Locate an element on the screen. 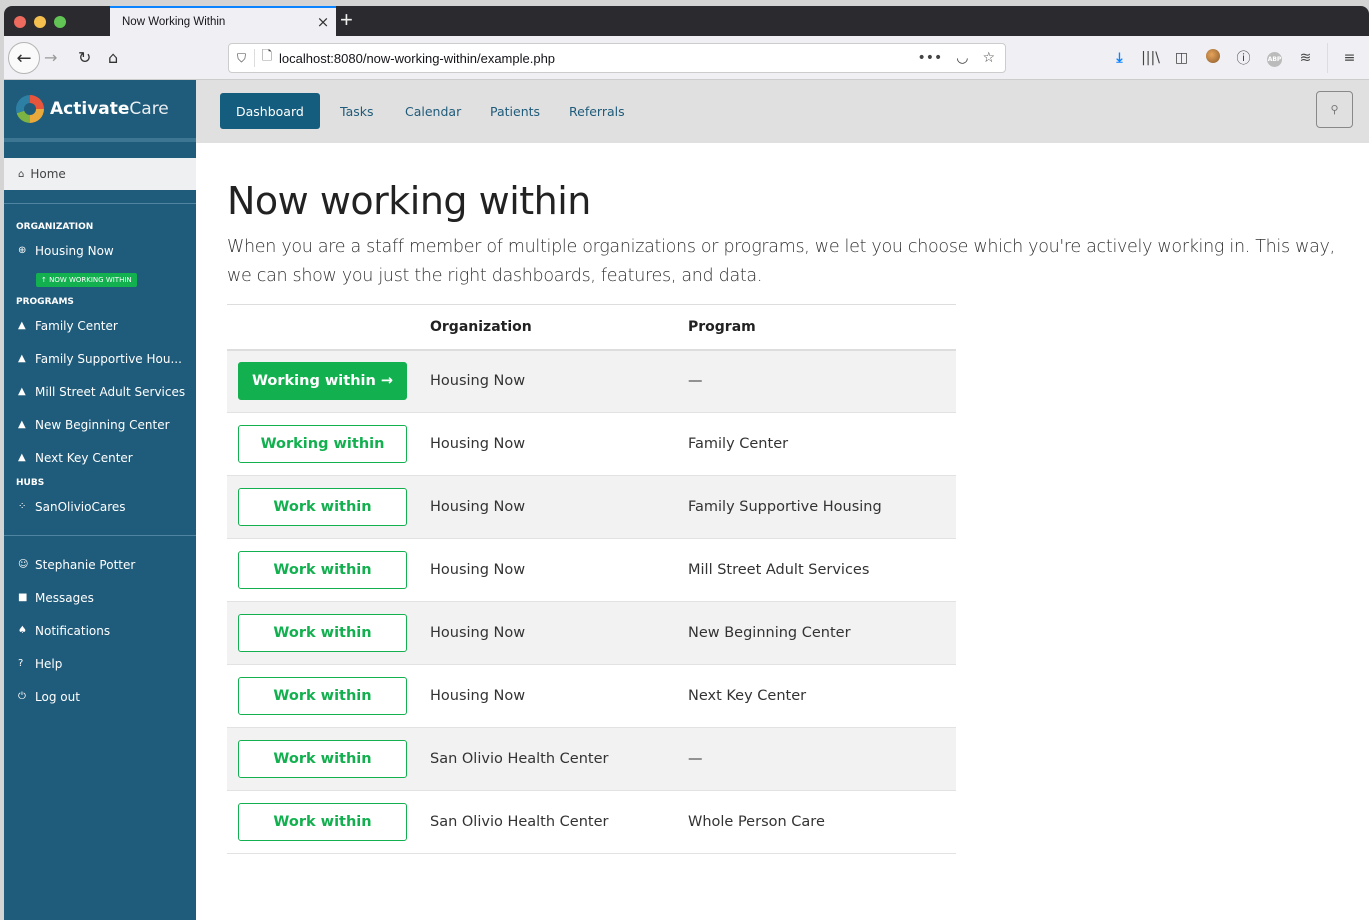 Image resolution: width=1369 pixels, height=920 pixels. program-cell: Whole Person Care is located at coordinates (822, 822).